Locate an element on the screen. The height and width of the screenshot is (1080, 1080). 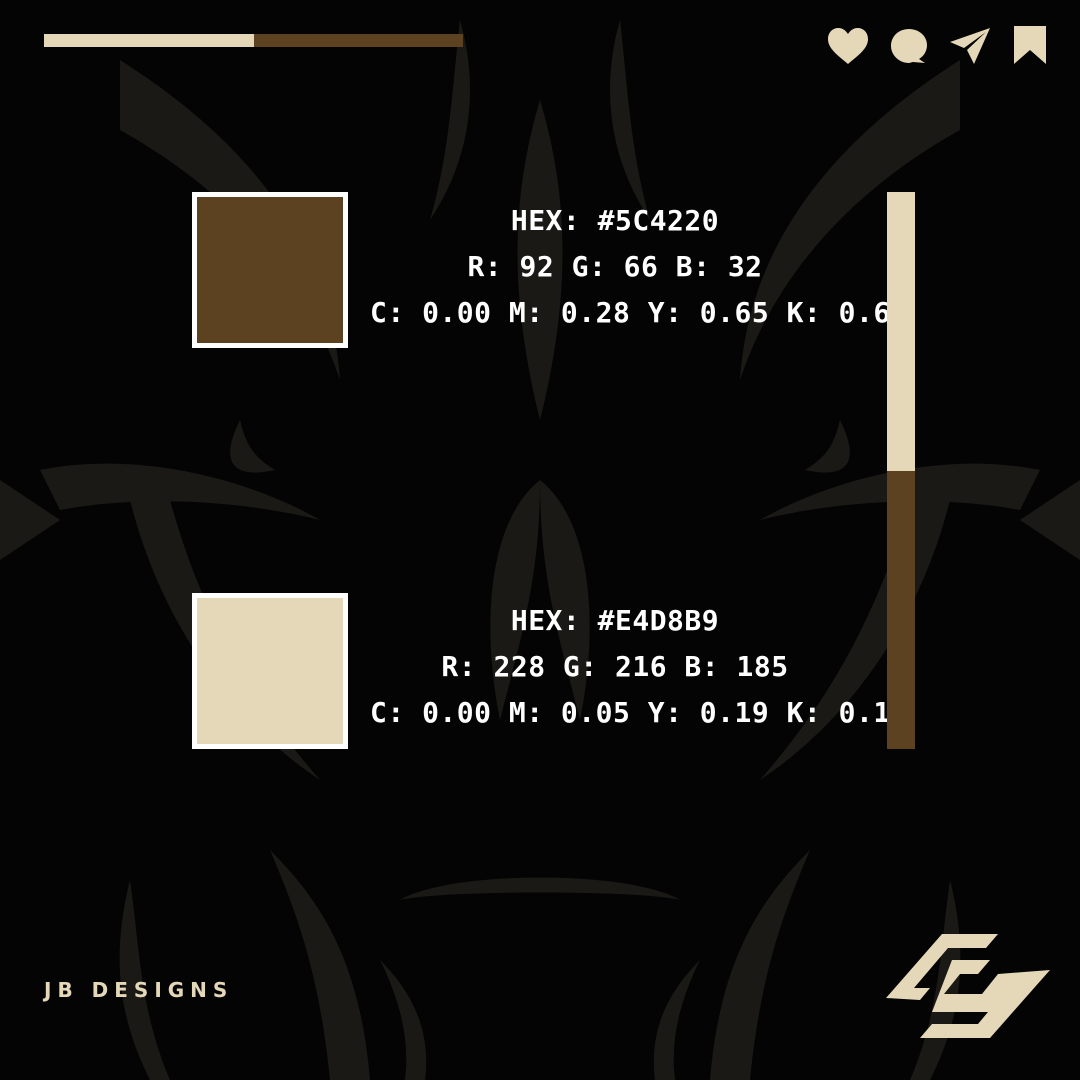
heart-icon is located at coordinates (848, 46).